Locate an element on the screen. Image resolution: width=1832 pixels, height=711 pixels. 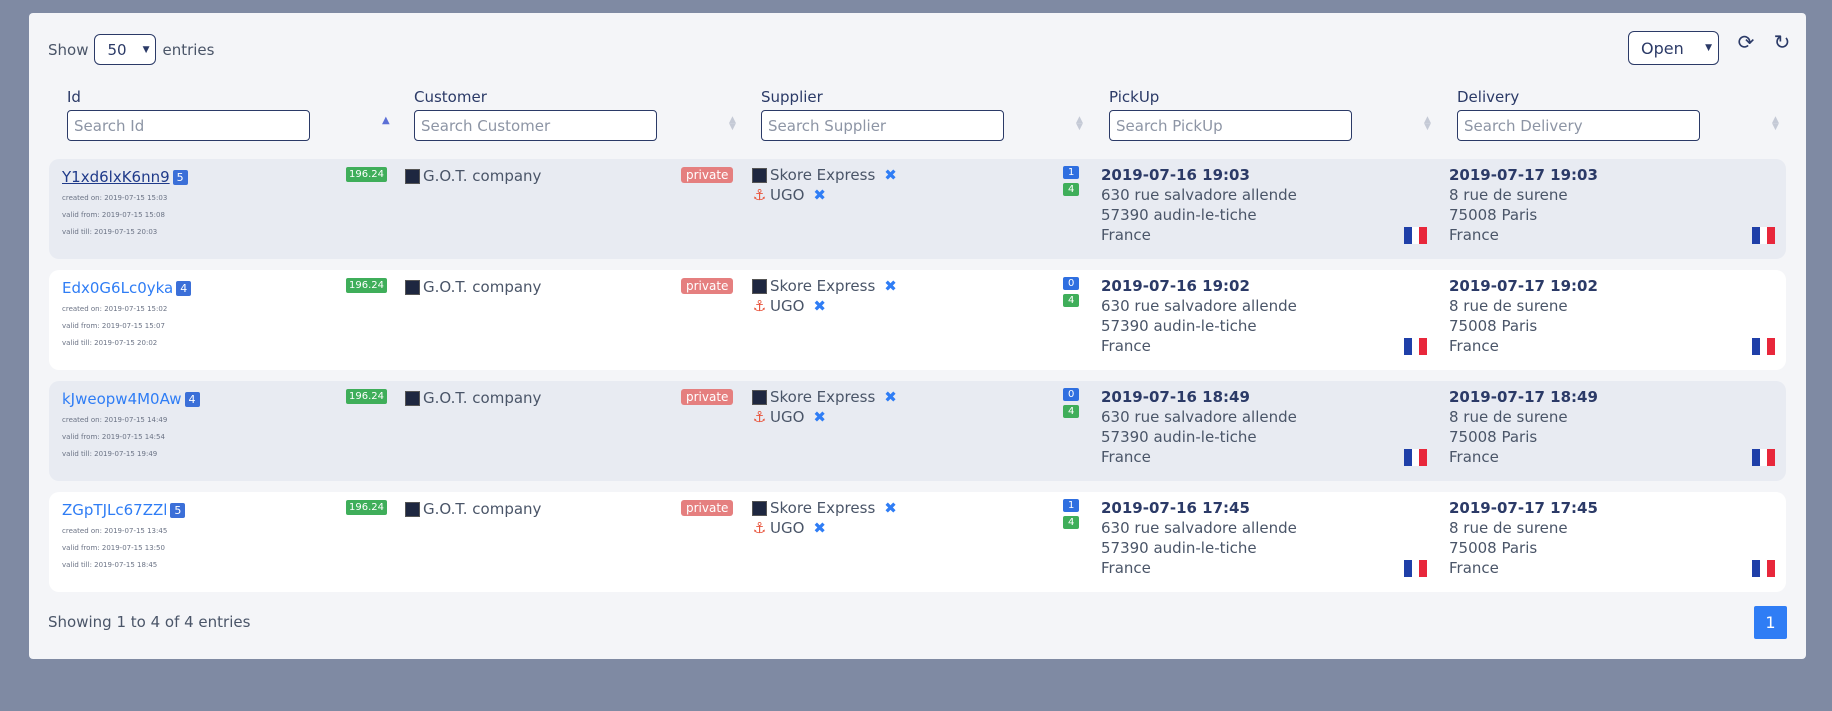
search-customer-input is located at coordinates (535, 125).